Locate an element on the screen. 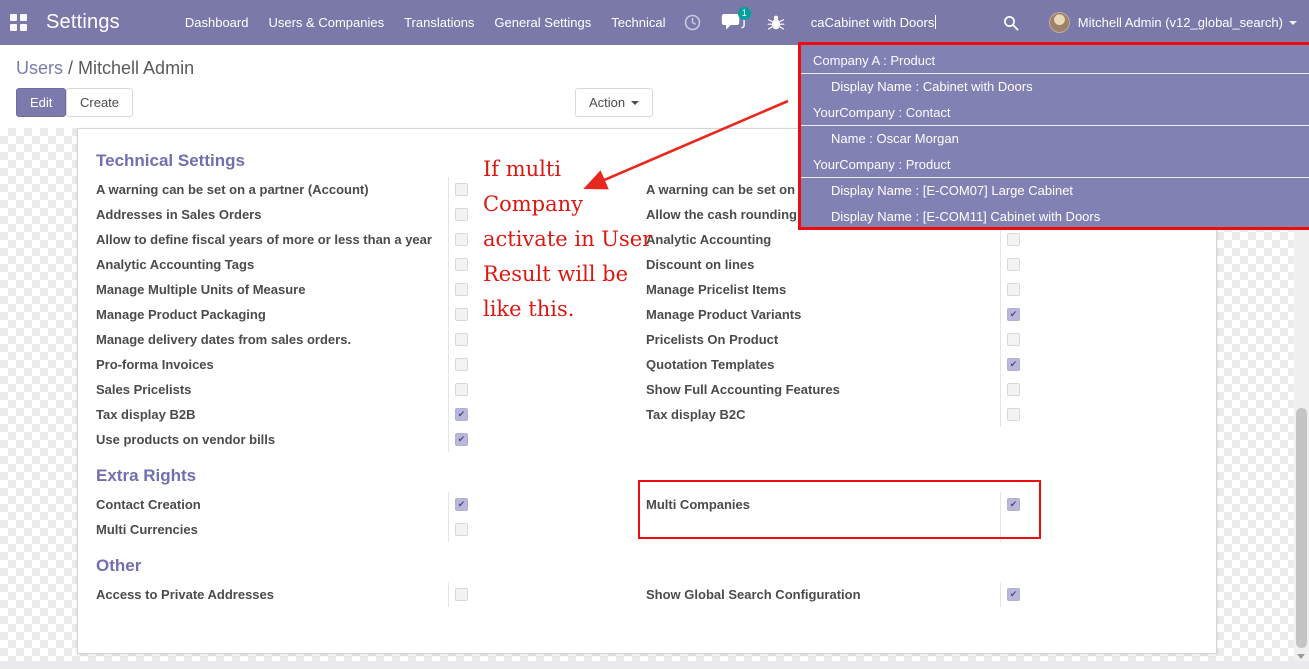 The width and height of the screenshot is (1309, 669). setting-row: Manage delivery dates from sales orders. is located at coordinates (283, 339).